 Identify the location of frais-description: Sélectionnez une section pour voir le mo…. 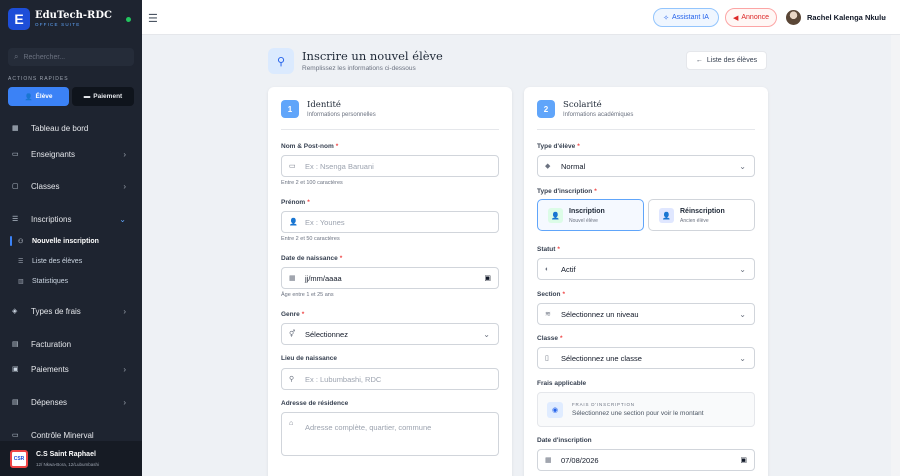
(638, 413).